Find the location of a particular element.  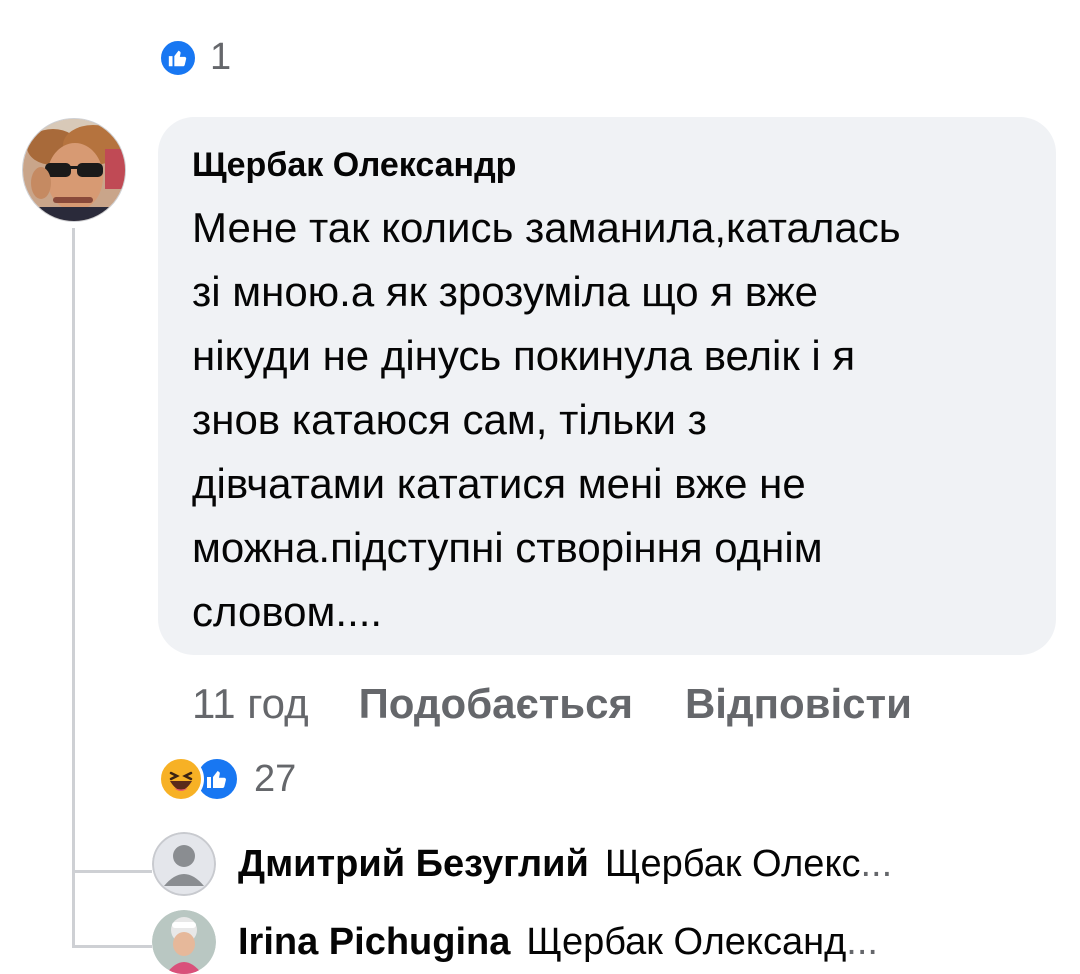

like-button: Подобається is located at coordinates (496, 704).